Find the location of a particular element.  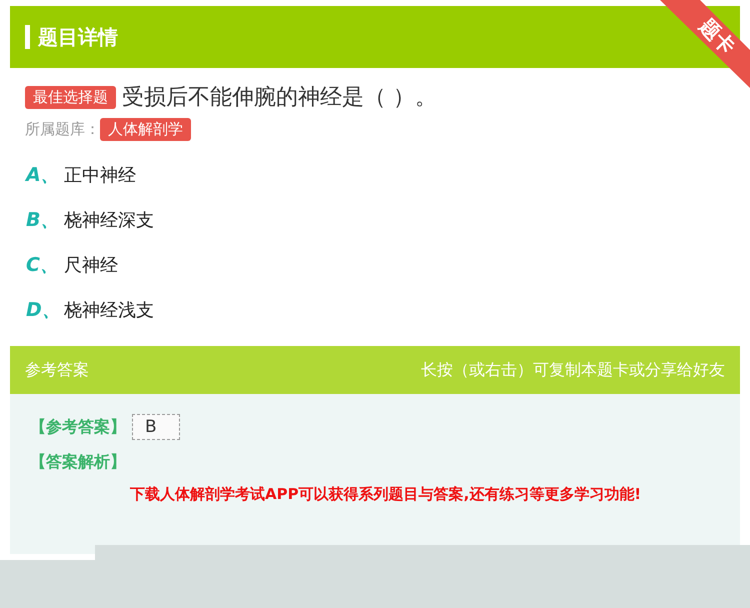

answer-label: 【参考答案】 is located at coordinates (78, 427).